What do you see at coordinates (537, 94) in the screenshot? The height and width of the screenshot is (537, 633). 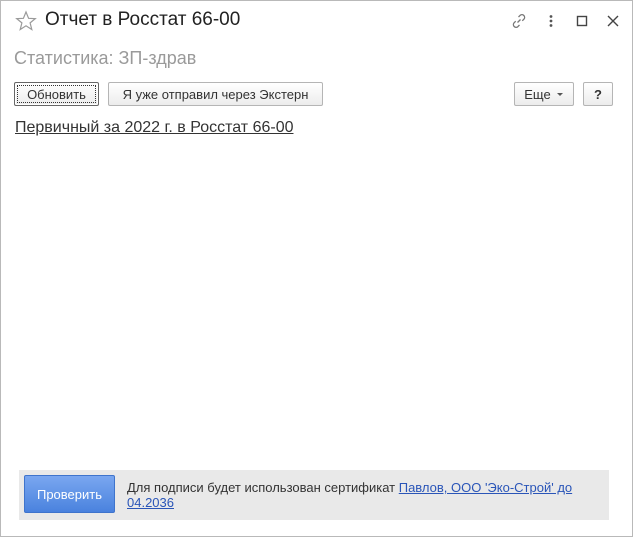 I see `more-button-label: Еще` at bounding box center [537, 94].